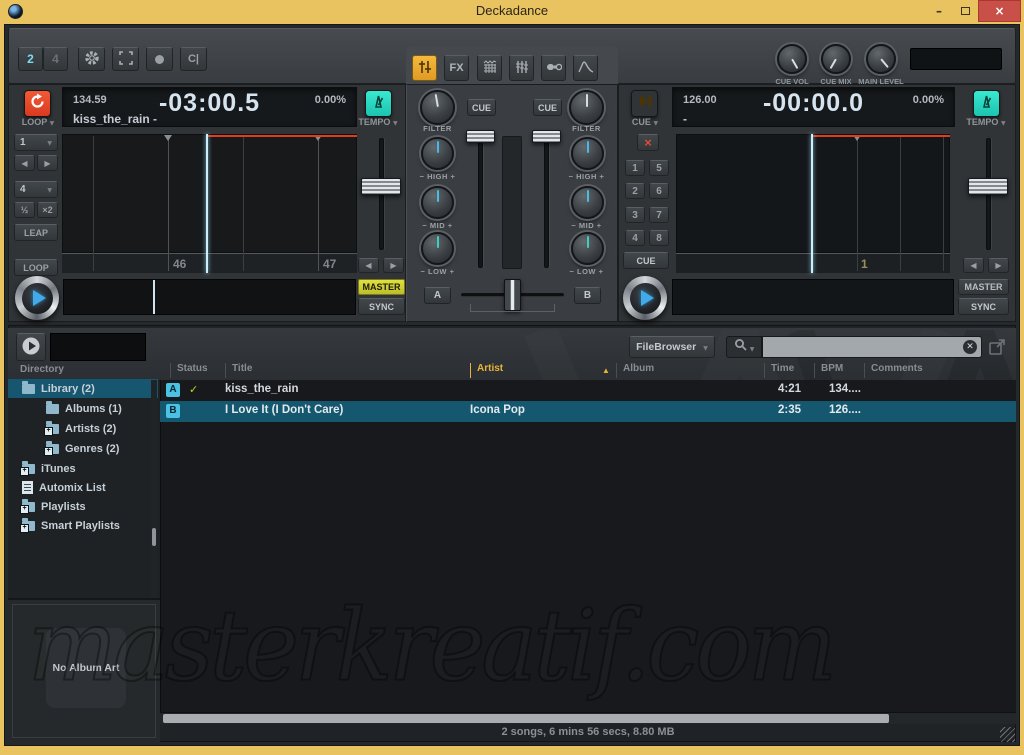 The image size is (1024, 755). What do you see at coordinates (526, 718) in the screenshot?
I see `horizontal-scrollbar-thumb` at bounding box center [526, 718].